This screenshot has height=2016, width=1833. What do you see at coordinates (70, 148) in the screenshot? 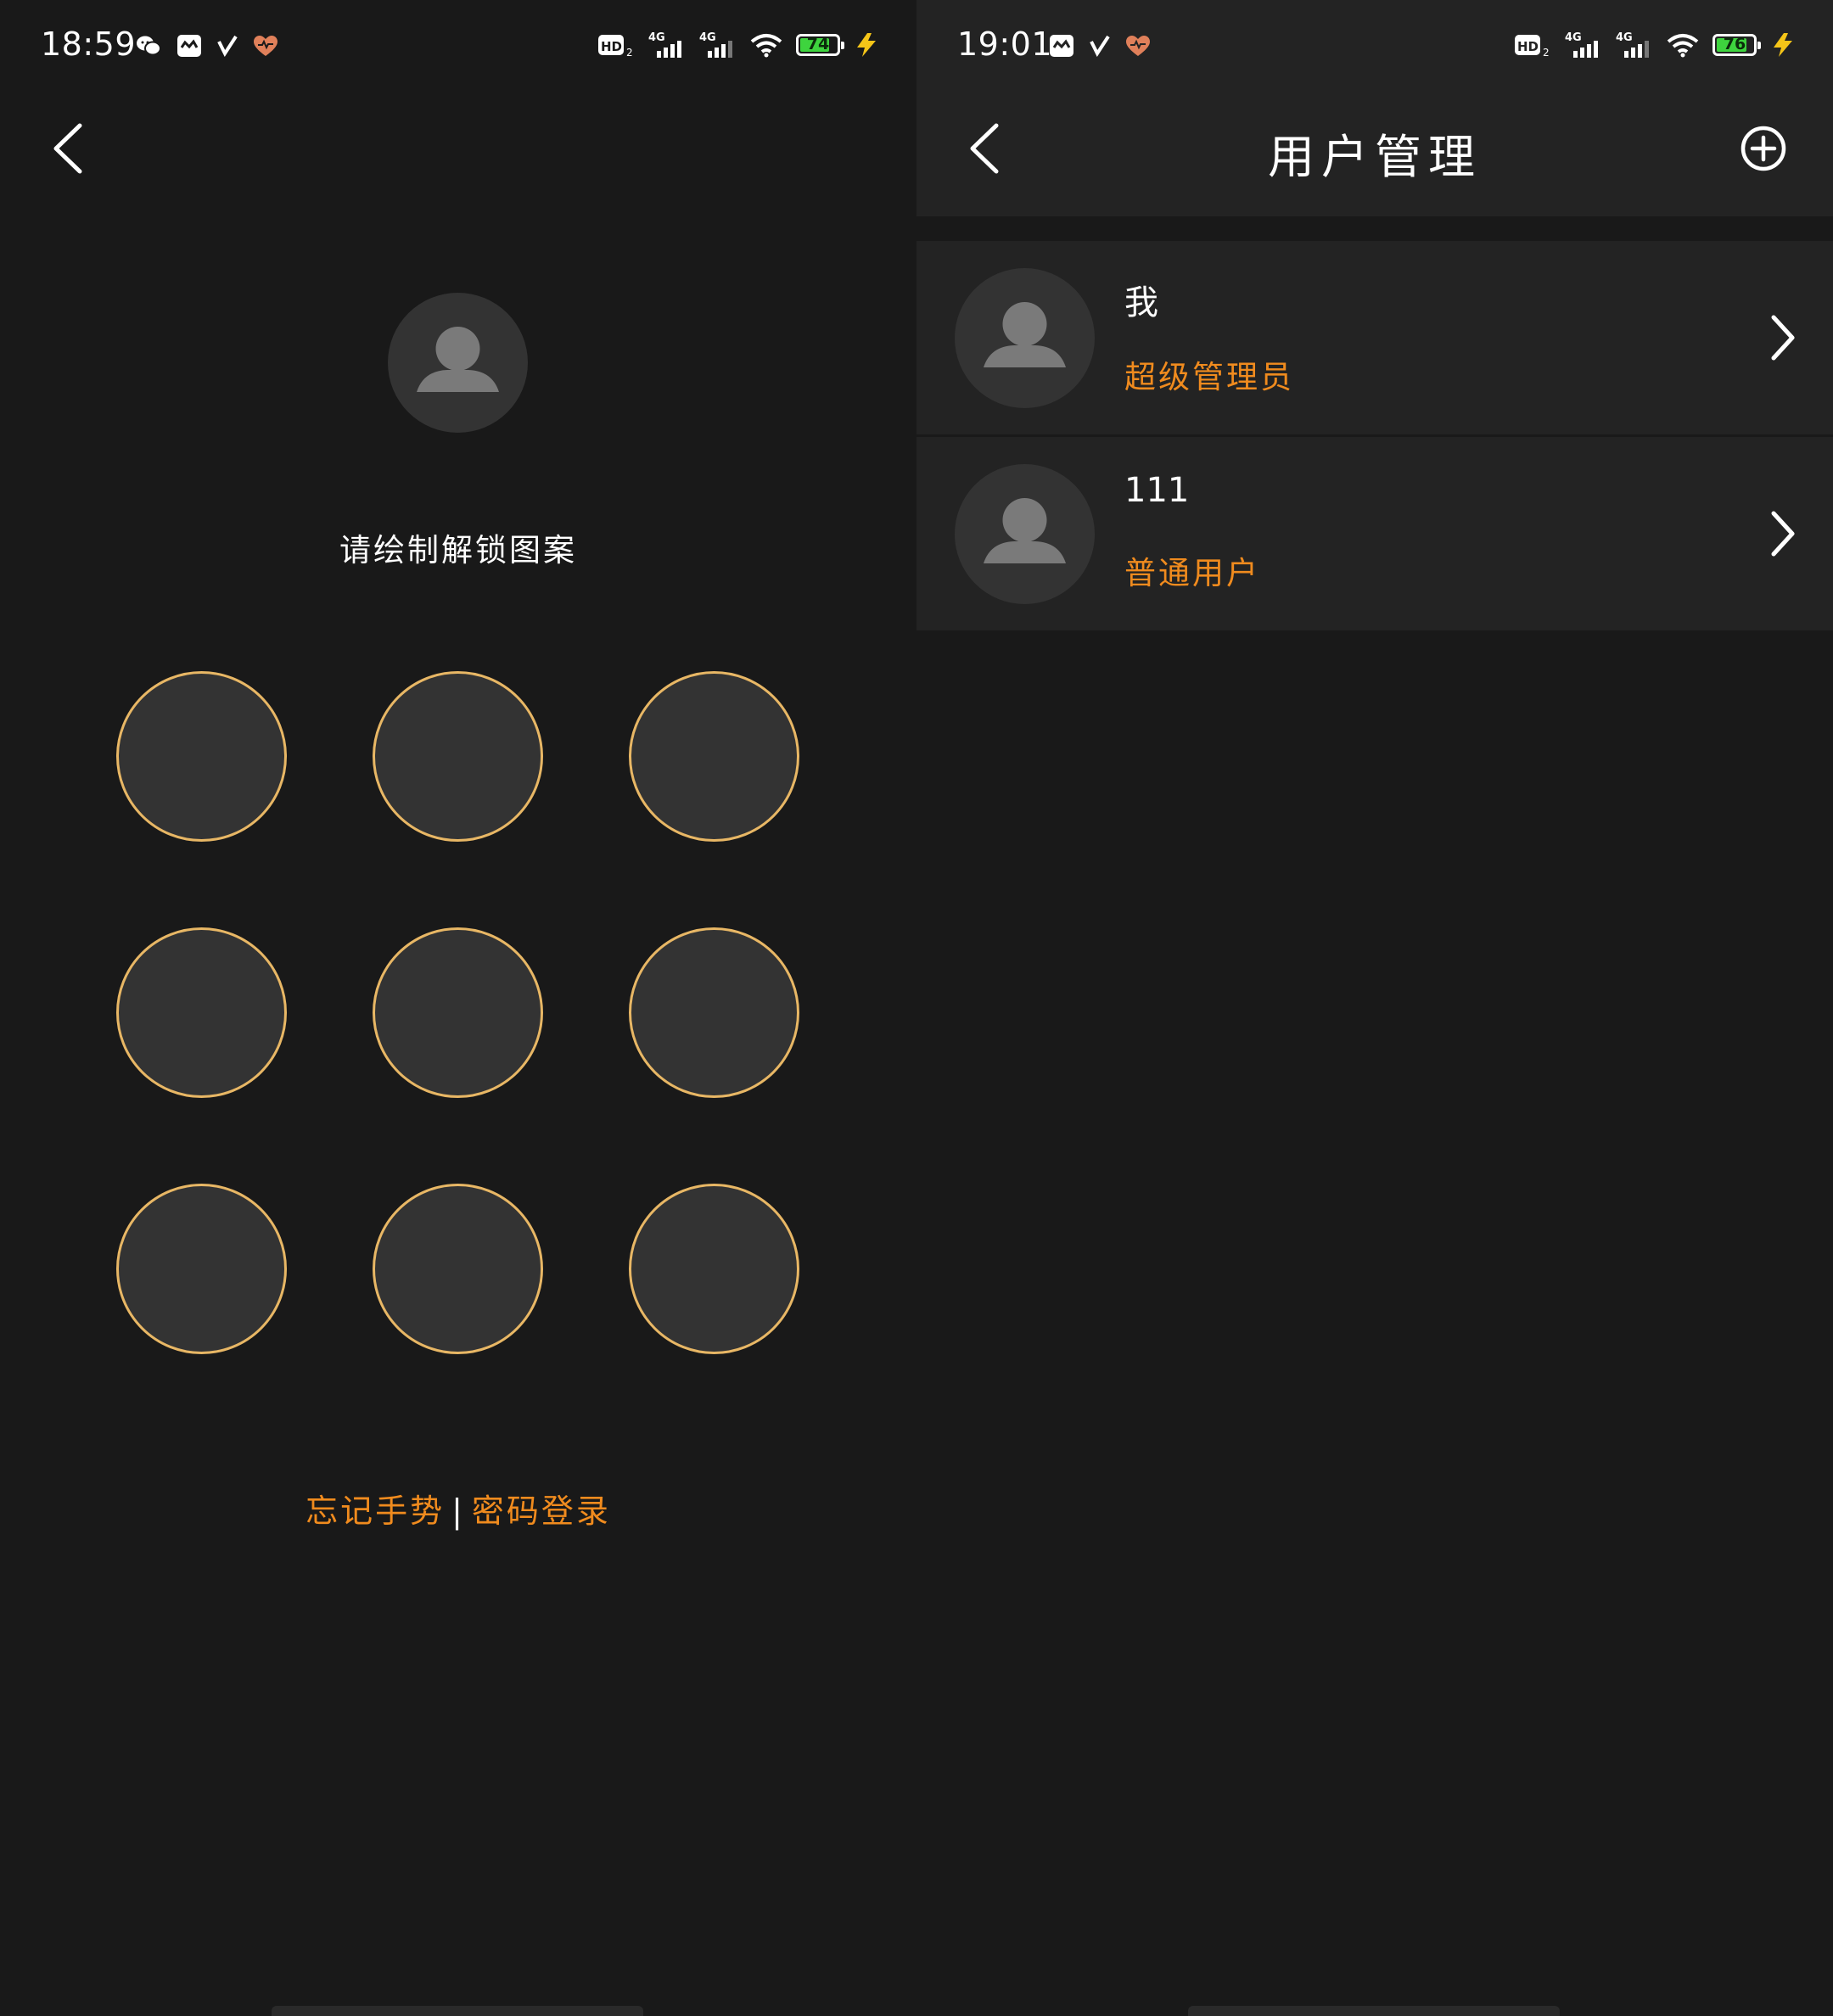
I see `back-icon` at bounding box center [70, 148].